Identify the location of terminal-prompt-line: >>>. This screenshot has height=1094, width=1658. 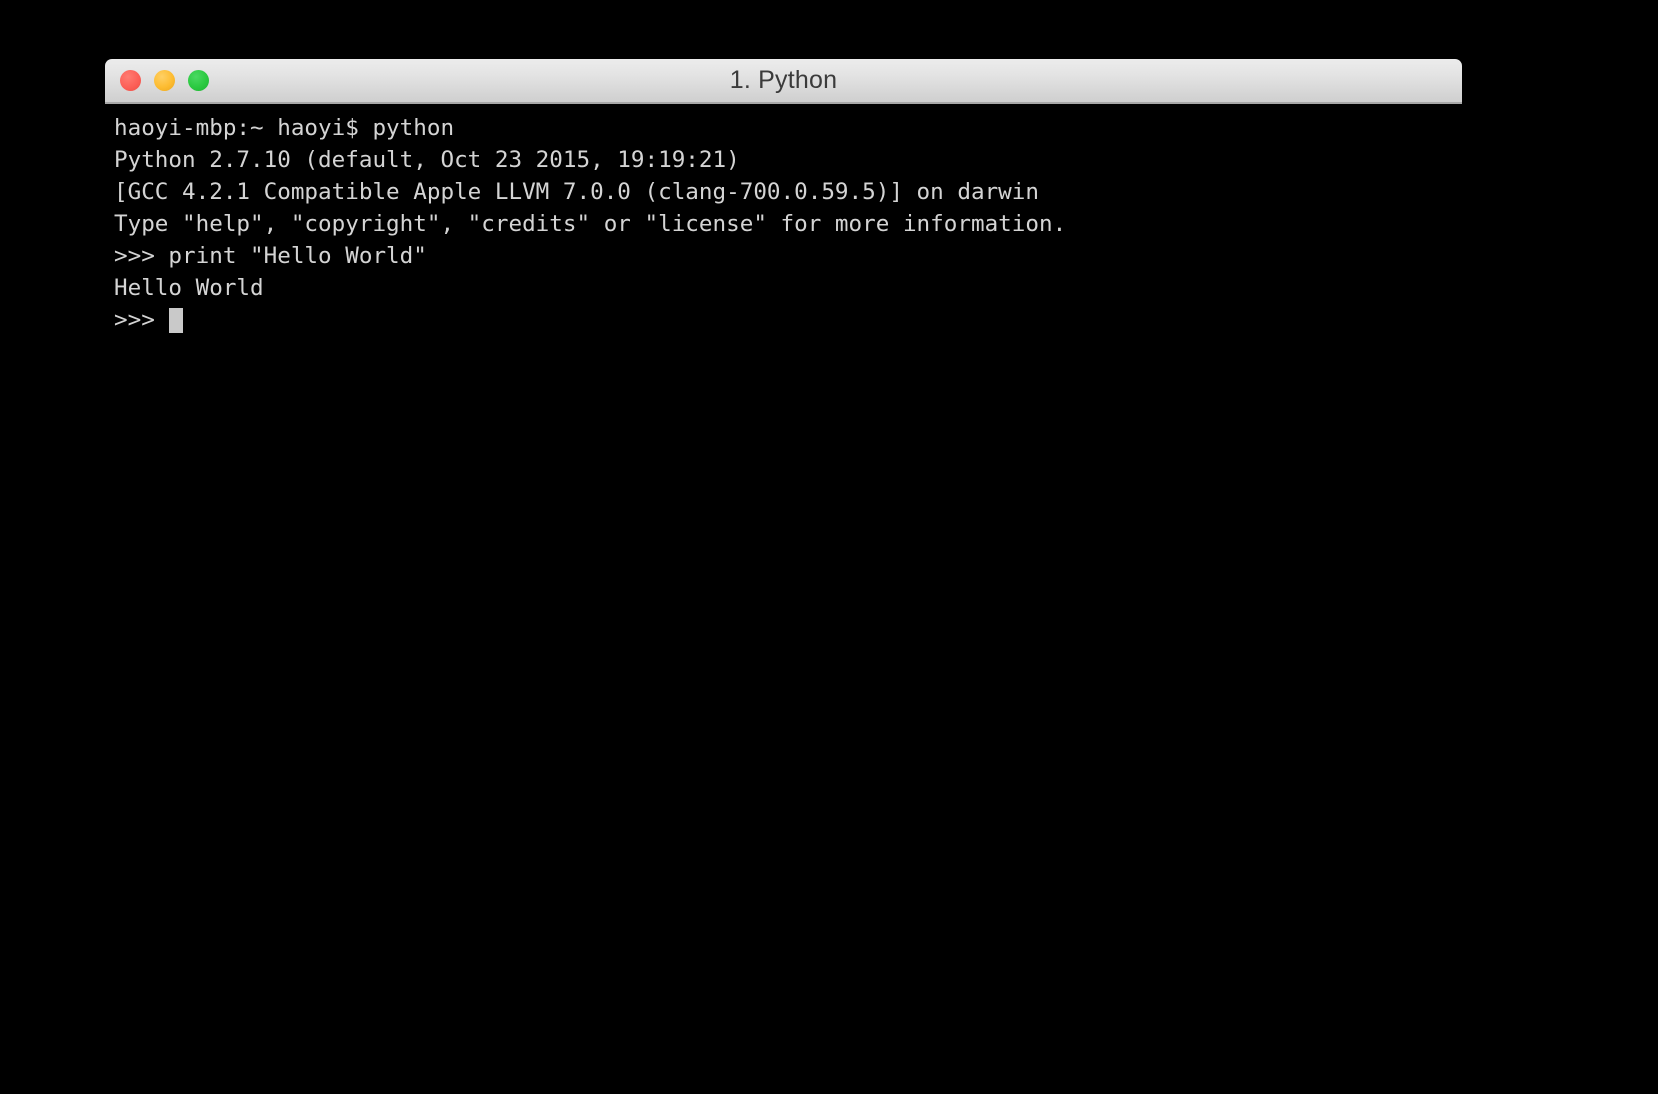
(788, 320).